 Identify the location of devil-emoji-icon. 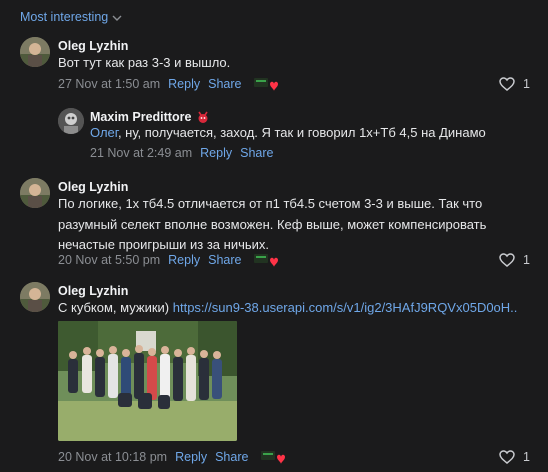
(203, 117).